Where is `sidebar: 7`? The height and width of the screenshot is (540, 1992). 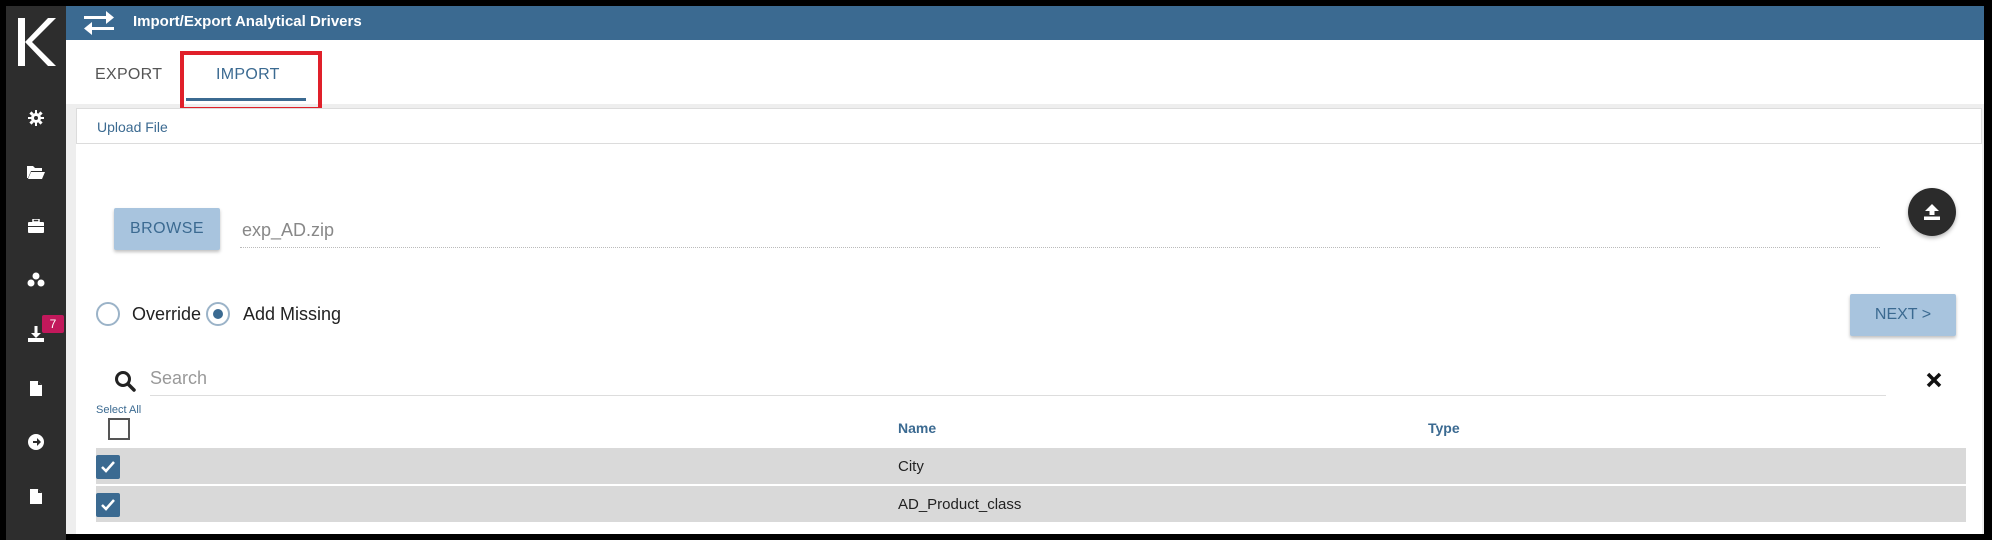
sidebar: 7 is located at coordinates (36, 273).